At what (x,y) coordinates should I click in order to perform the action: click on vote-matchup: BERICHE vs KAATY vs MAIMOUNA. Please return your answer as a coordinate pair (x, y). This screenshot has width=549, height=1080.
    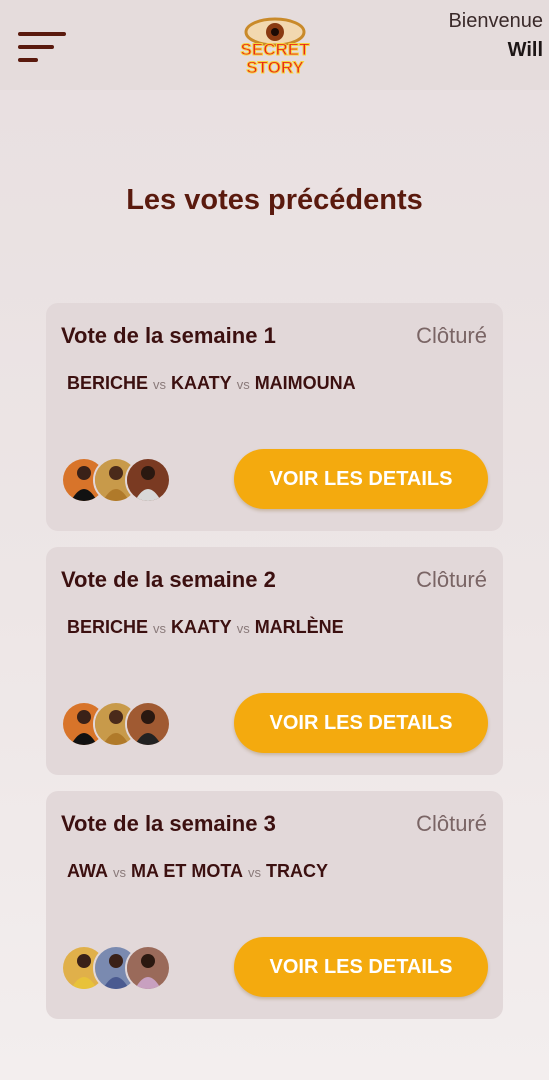
    Looking at the image, I should click on (211, 383).